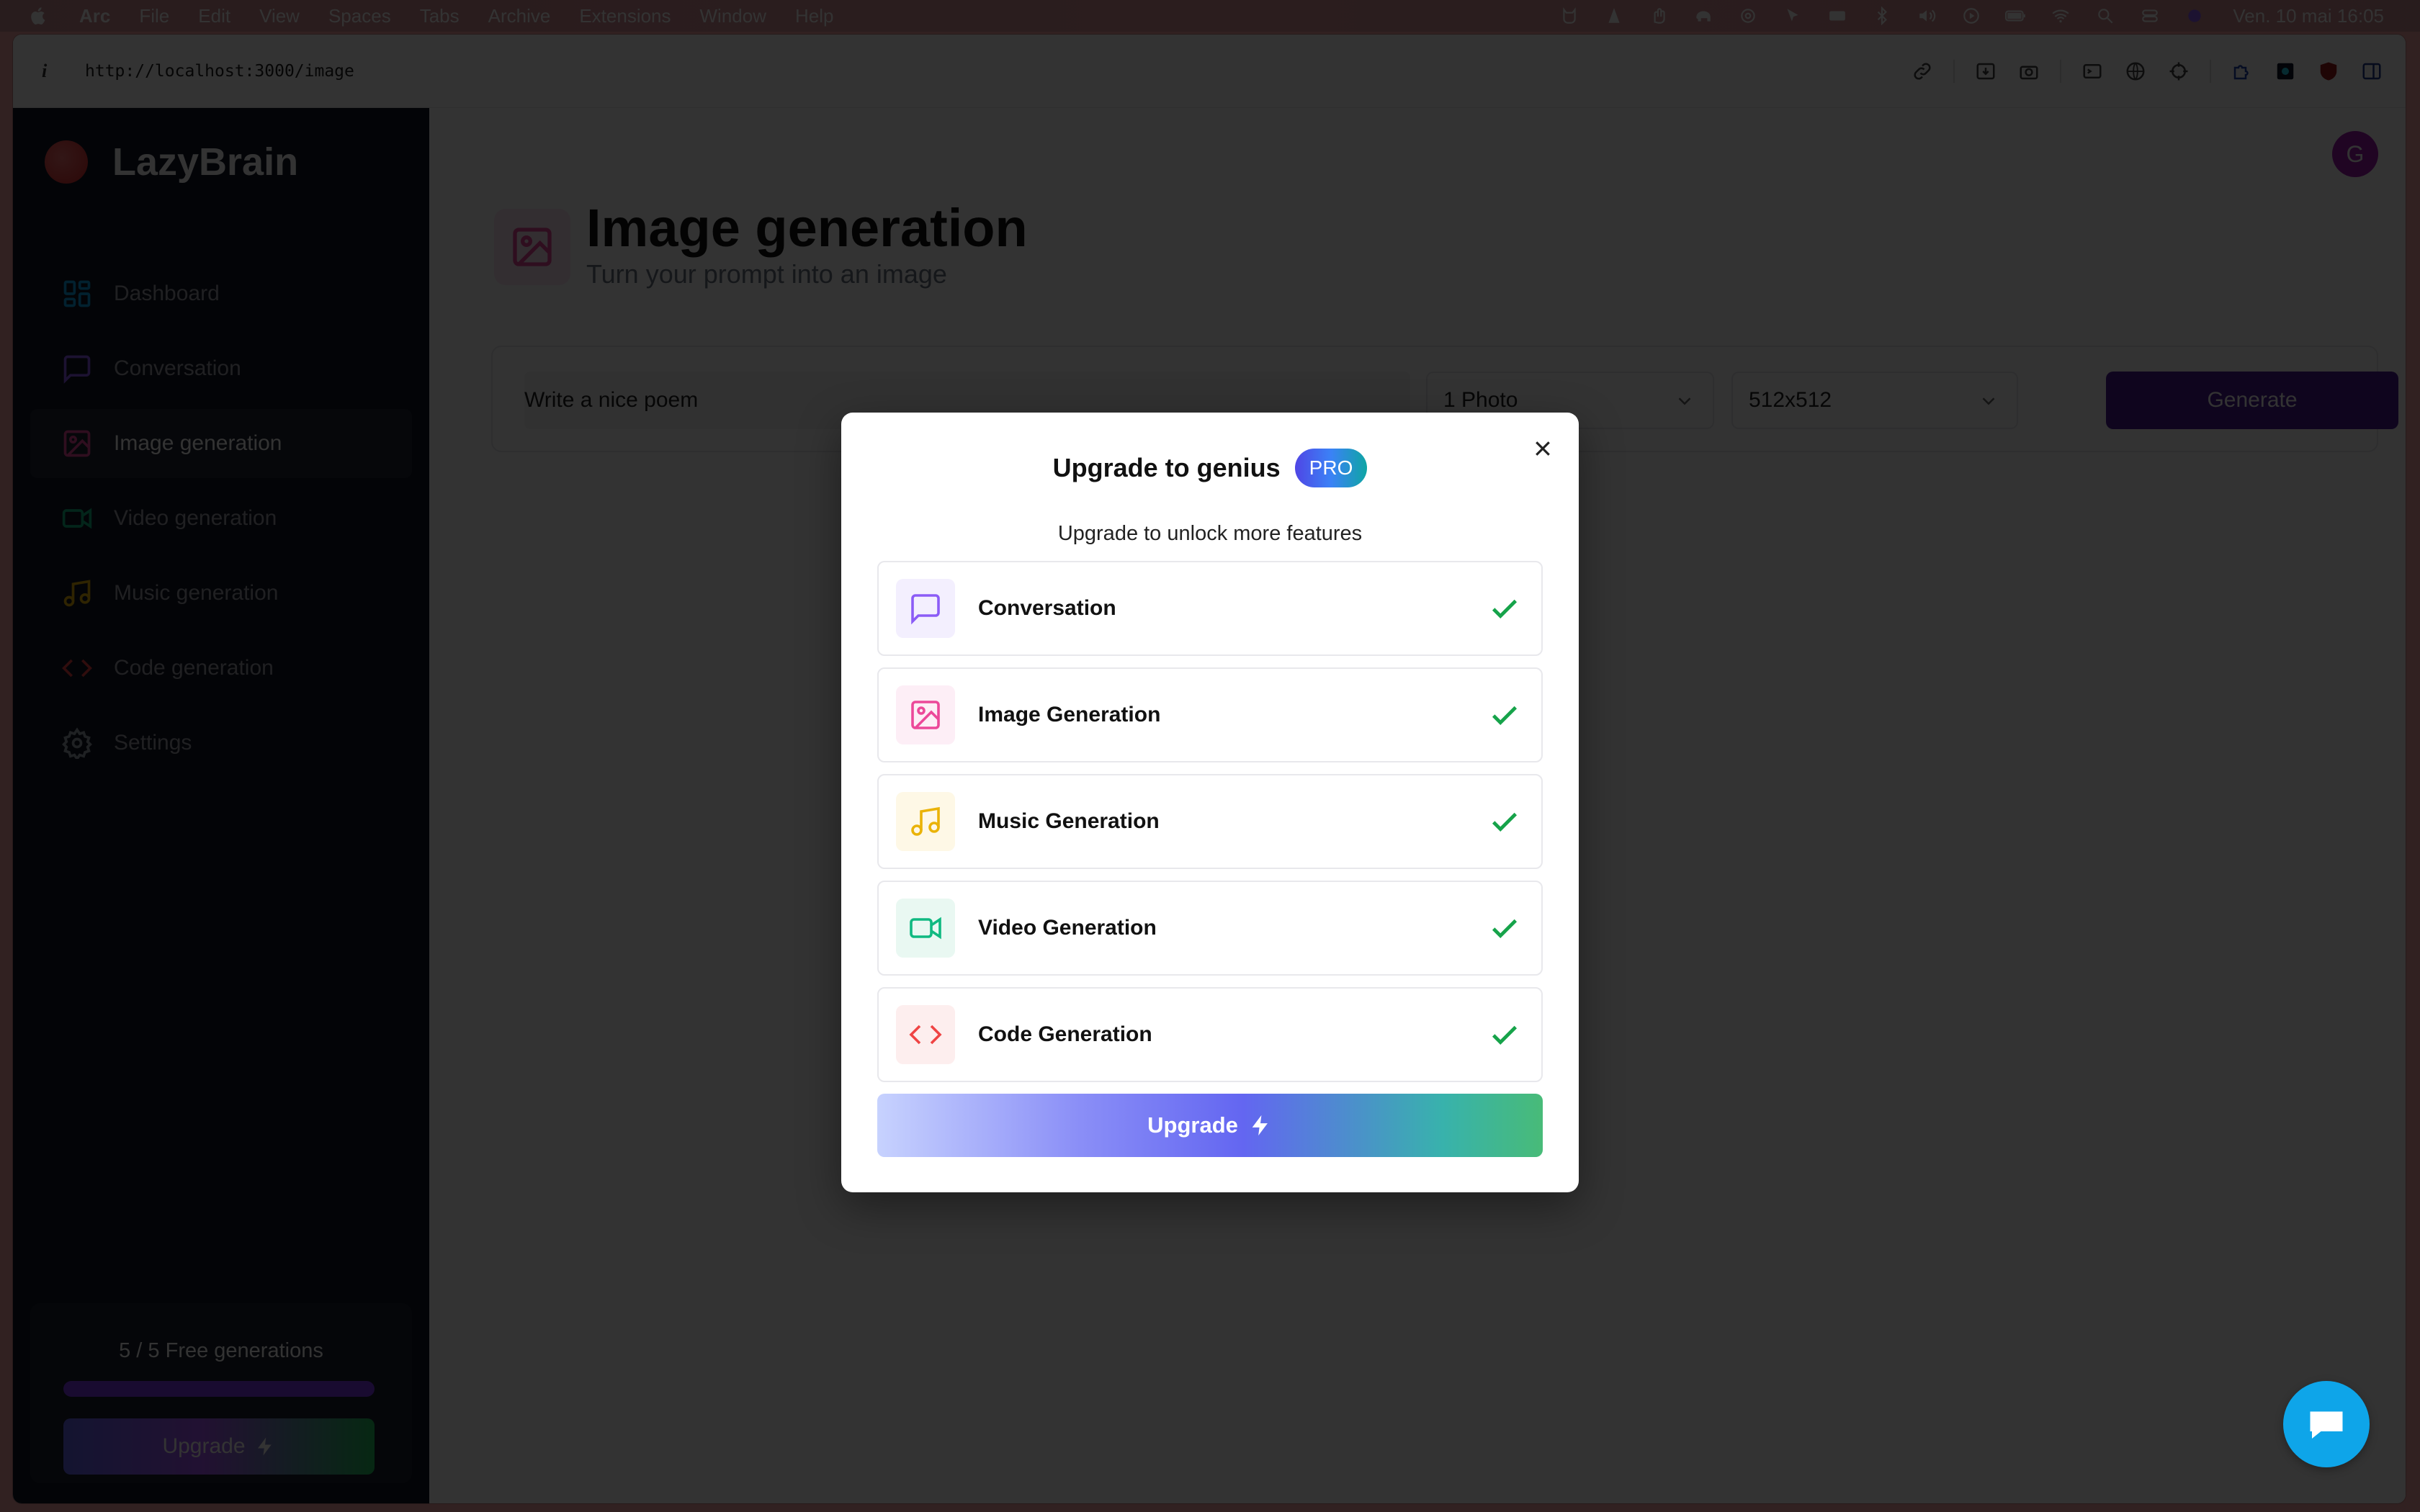  What do you see at coordinates (39, 16) in the screenshot?
I see `apple-icon` at bounding box center [39, 16].